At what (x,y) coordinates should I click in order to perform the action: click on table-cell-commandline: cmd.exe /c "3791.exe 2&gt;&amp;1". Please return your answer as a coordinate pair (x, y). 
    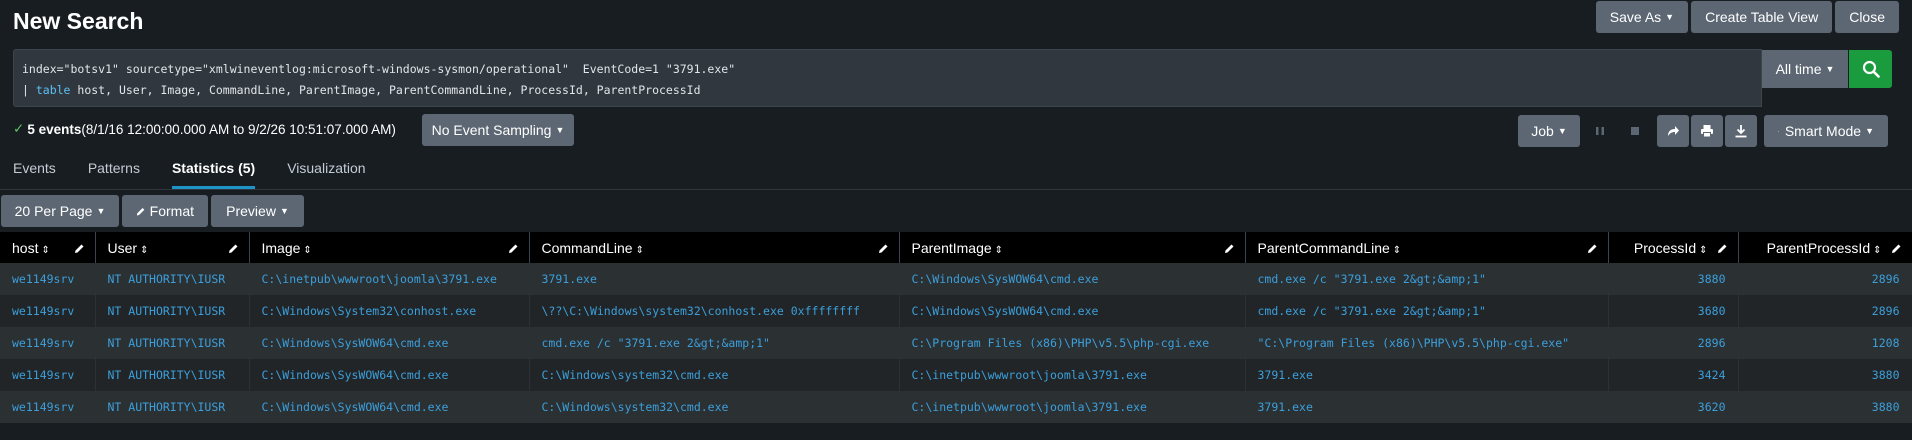
    Looking at the image, I should click on (714, 343).